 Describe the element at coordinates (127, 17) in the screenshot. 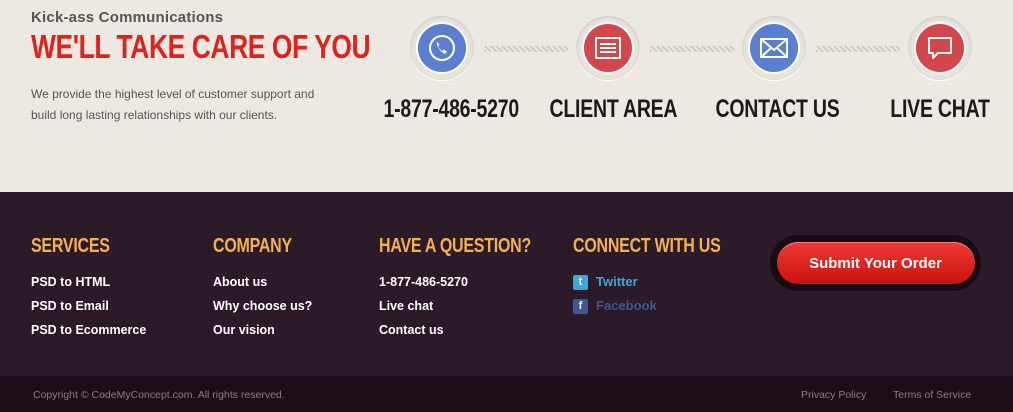

I see `banner-kicker: Kick-ass Communications` at that location.